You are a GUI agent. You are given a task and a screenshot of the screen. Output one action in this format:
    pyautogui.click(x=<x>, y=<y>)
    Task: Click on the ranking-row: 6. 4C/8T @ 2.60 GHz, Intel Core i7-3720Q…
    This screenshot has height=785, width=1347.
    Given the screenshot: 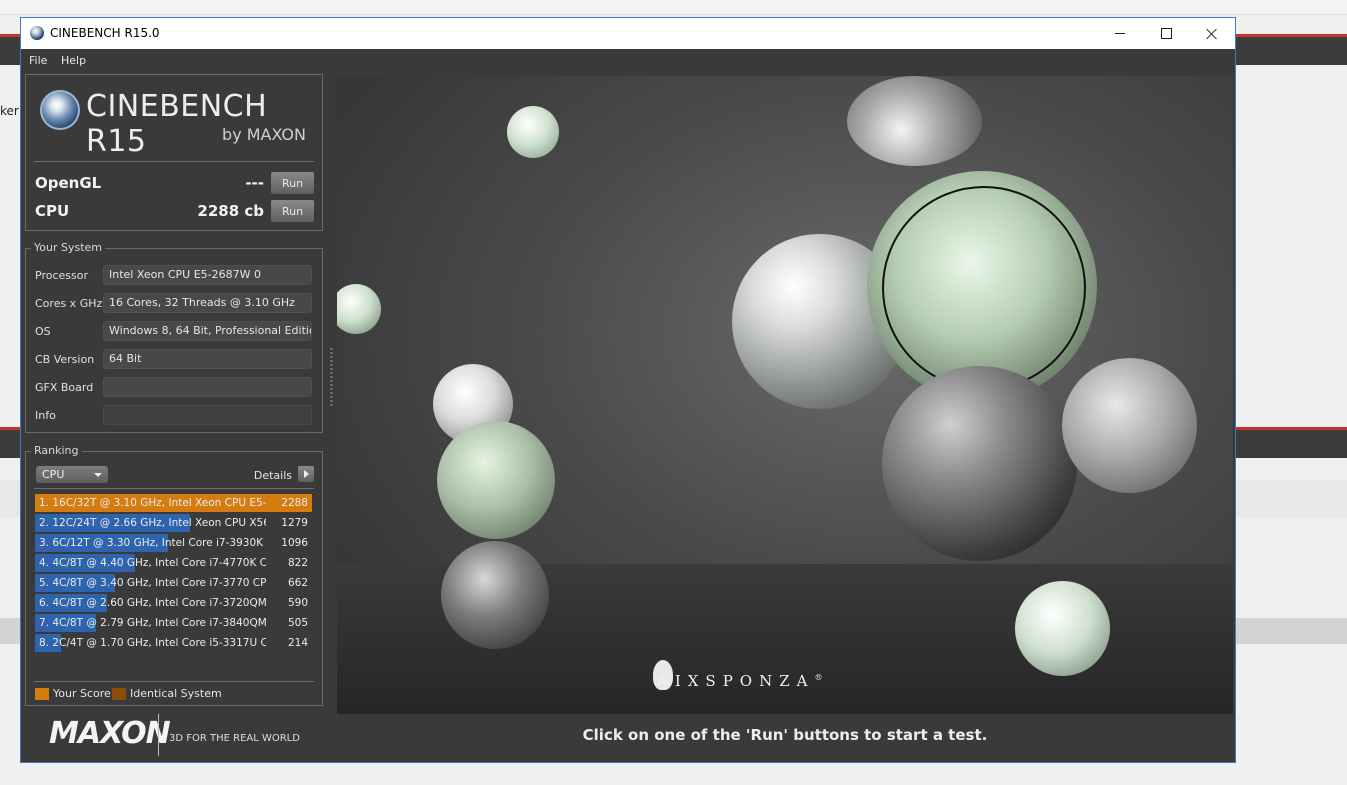 What is the action you would take?
    pyautogui.click(x=173, y=603)
    